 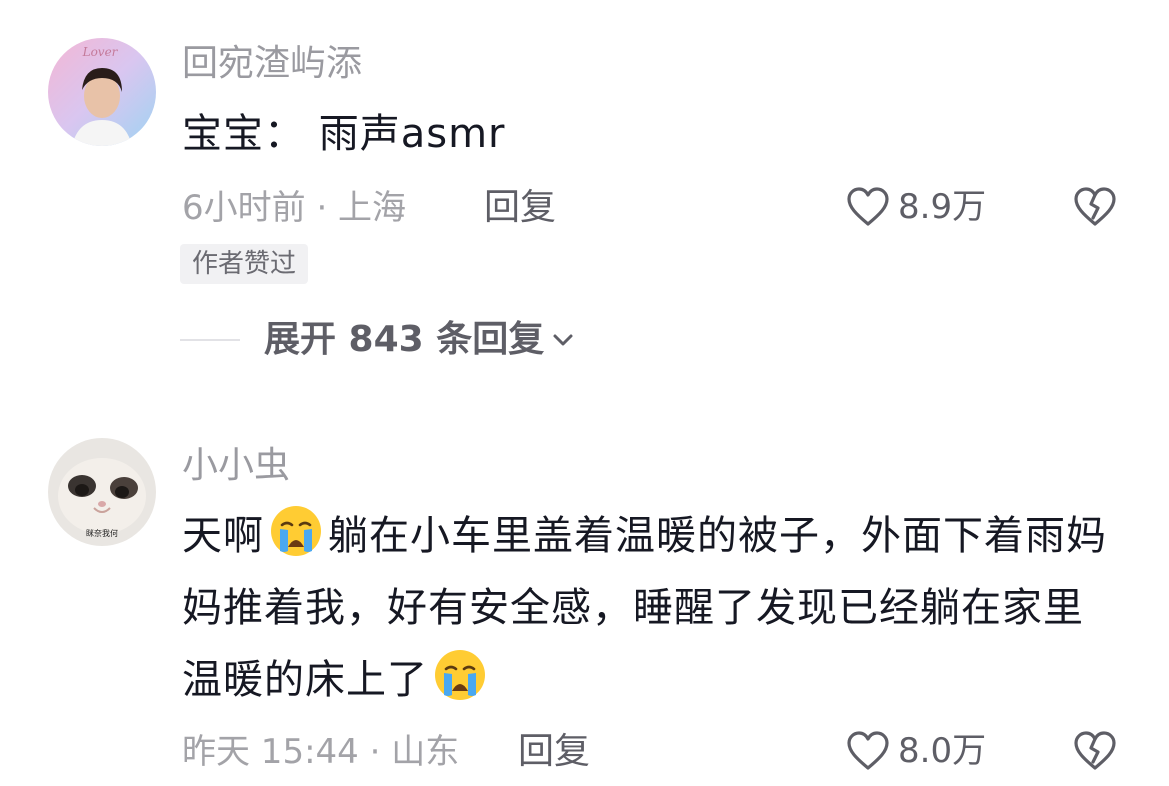 What do you see at coordinates (223, 536) in the screenshot?
I see `comment-text-part: 天啊` at bounding box center [223, 536].